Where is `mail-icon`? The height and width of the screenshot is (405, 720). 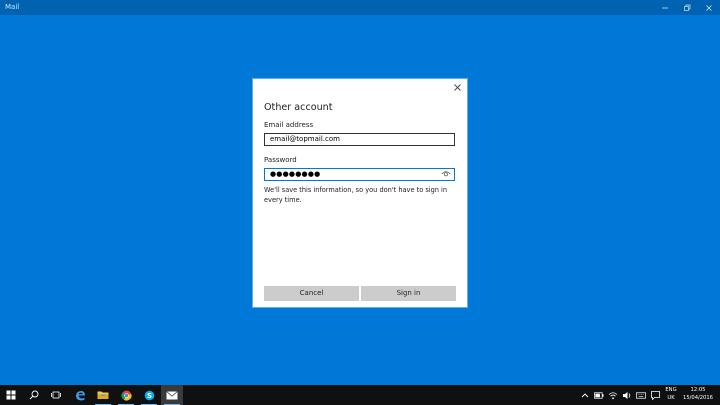 mail-icon is located at coordinates (172, 394).